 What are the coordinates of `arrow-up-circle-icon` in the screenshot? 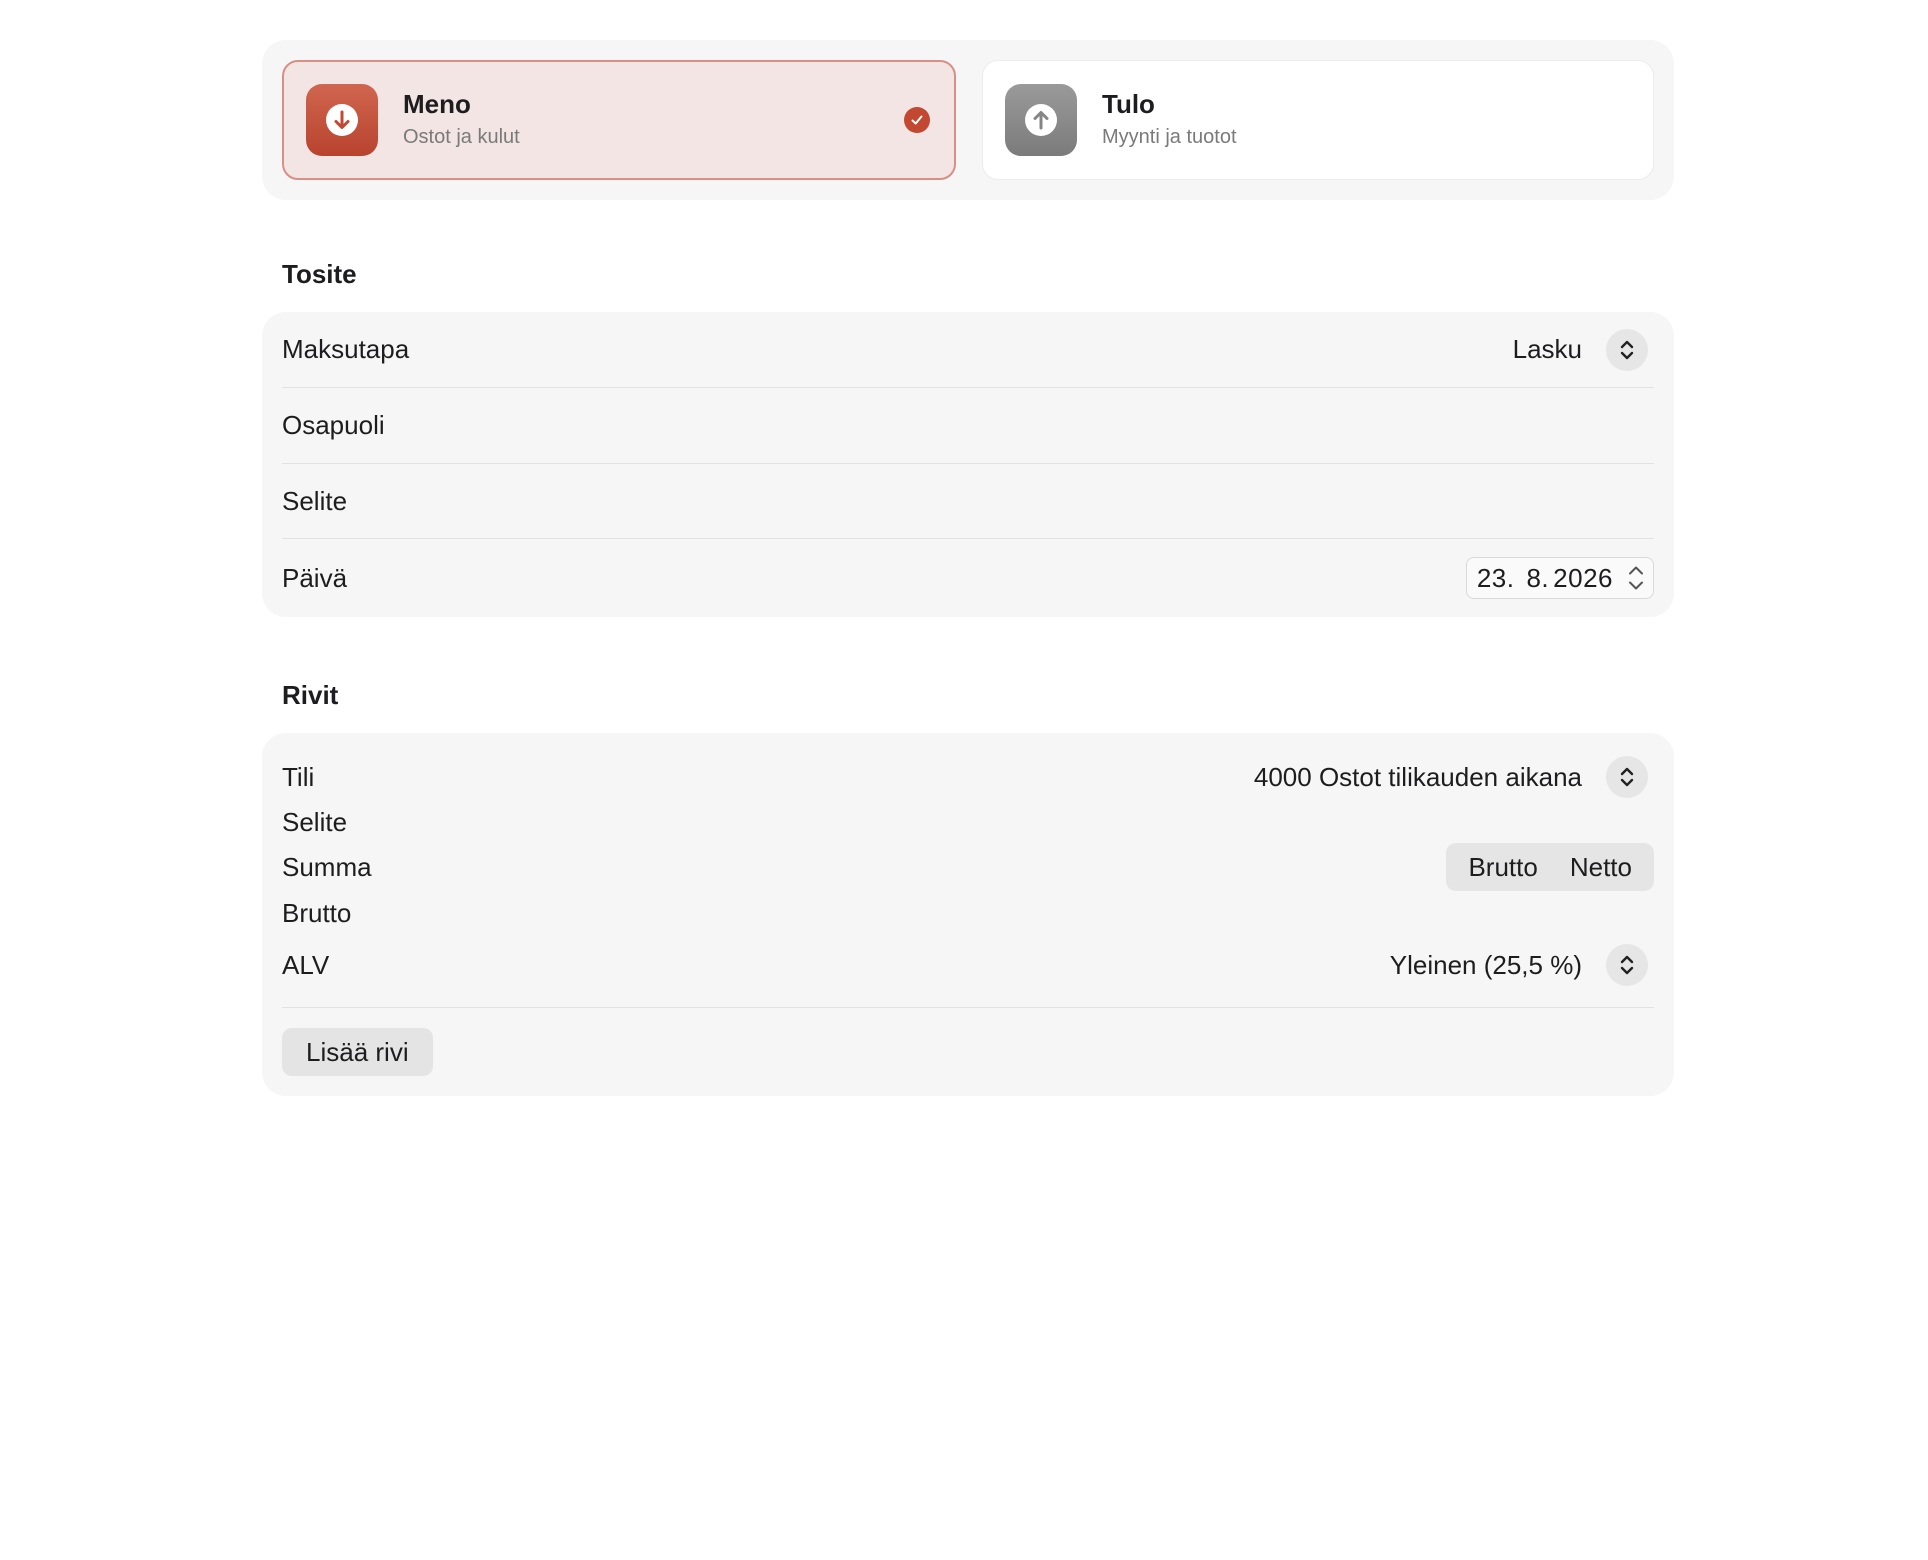 It's located at (1041, 120).